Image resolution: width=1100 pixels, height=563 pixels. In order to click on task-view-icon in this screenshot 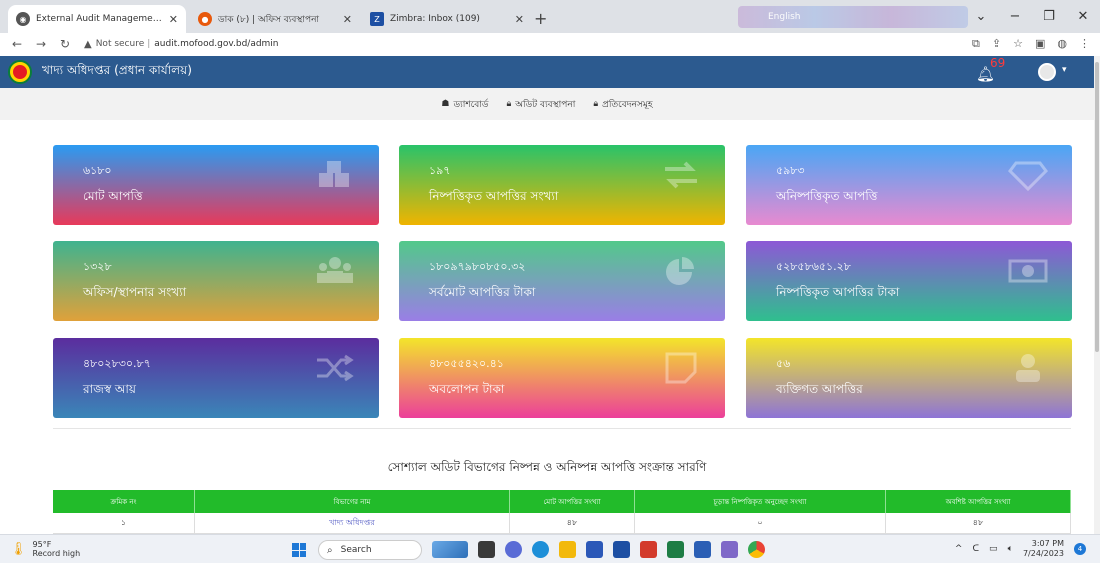, I will do `click(486, 549)`.